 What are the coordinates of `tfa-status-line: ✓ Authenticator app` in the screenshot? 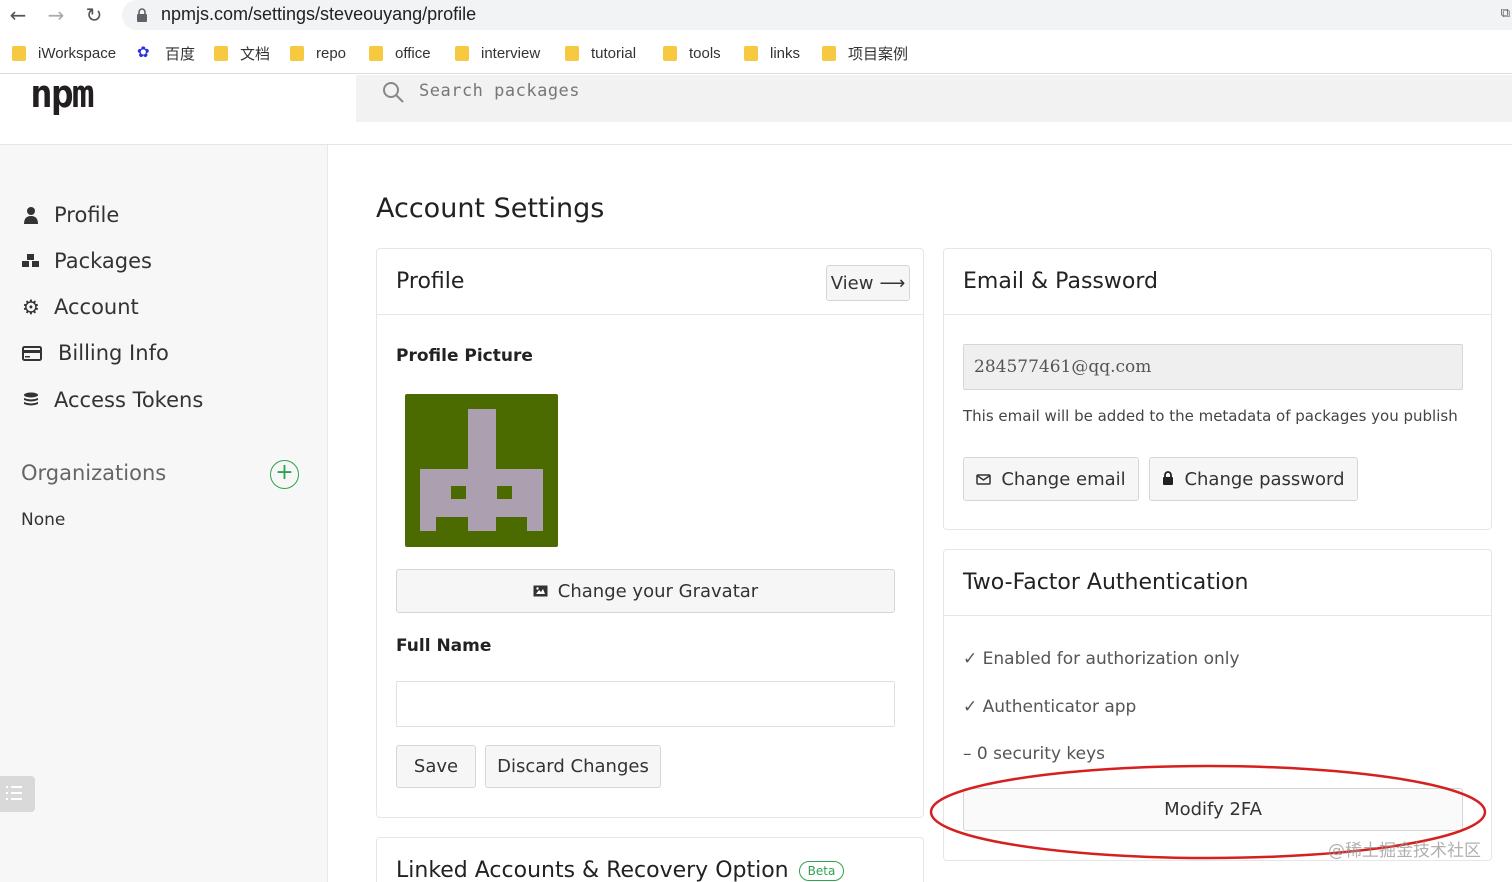 It's located at (1050, 707).